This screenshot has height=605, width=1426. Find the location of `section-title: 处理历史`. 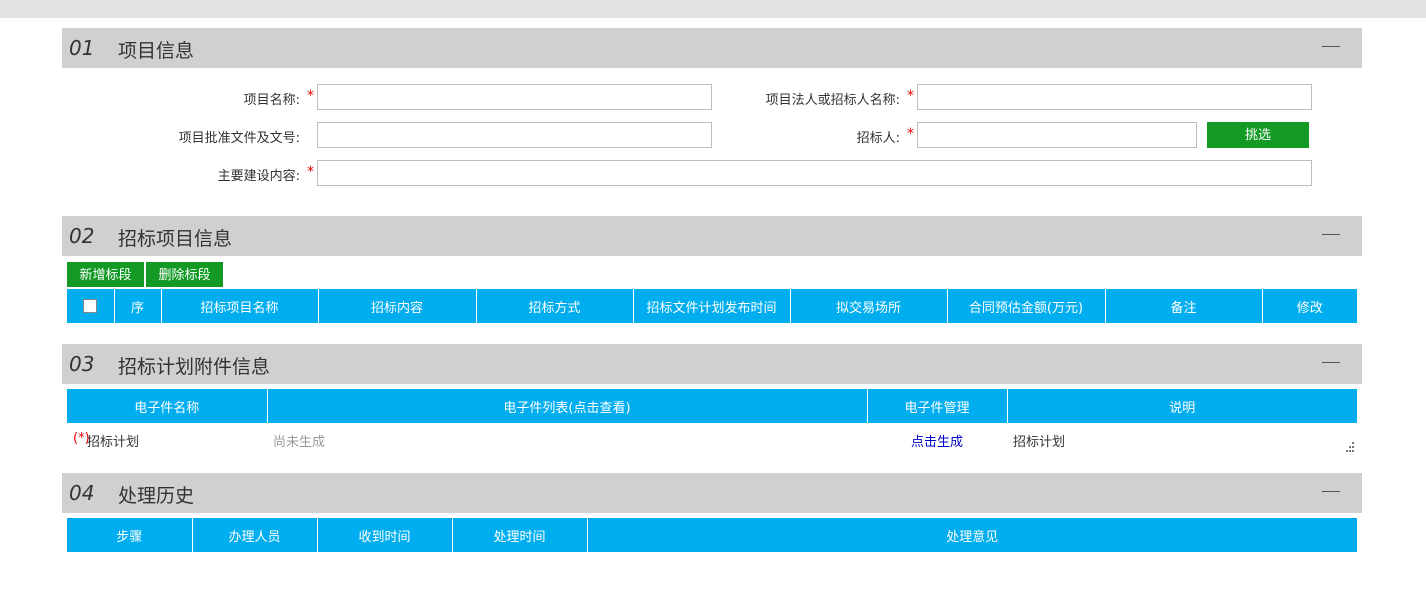

section-title: 处理历史 is located at coordinates (156, 496).